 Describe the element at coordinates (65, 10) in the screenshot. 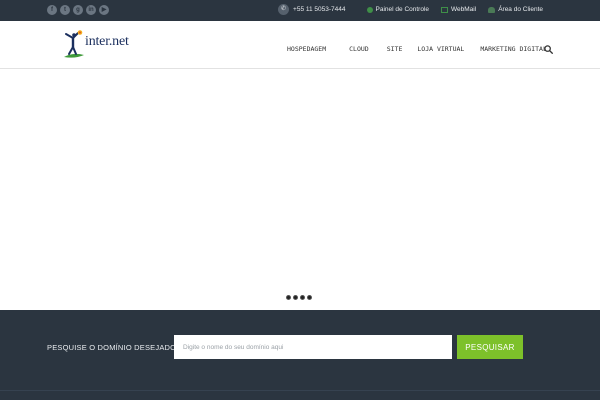

I see `twitter-icon: t` at that location.